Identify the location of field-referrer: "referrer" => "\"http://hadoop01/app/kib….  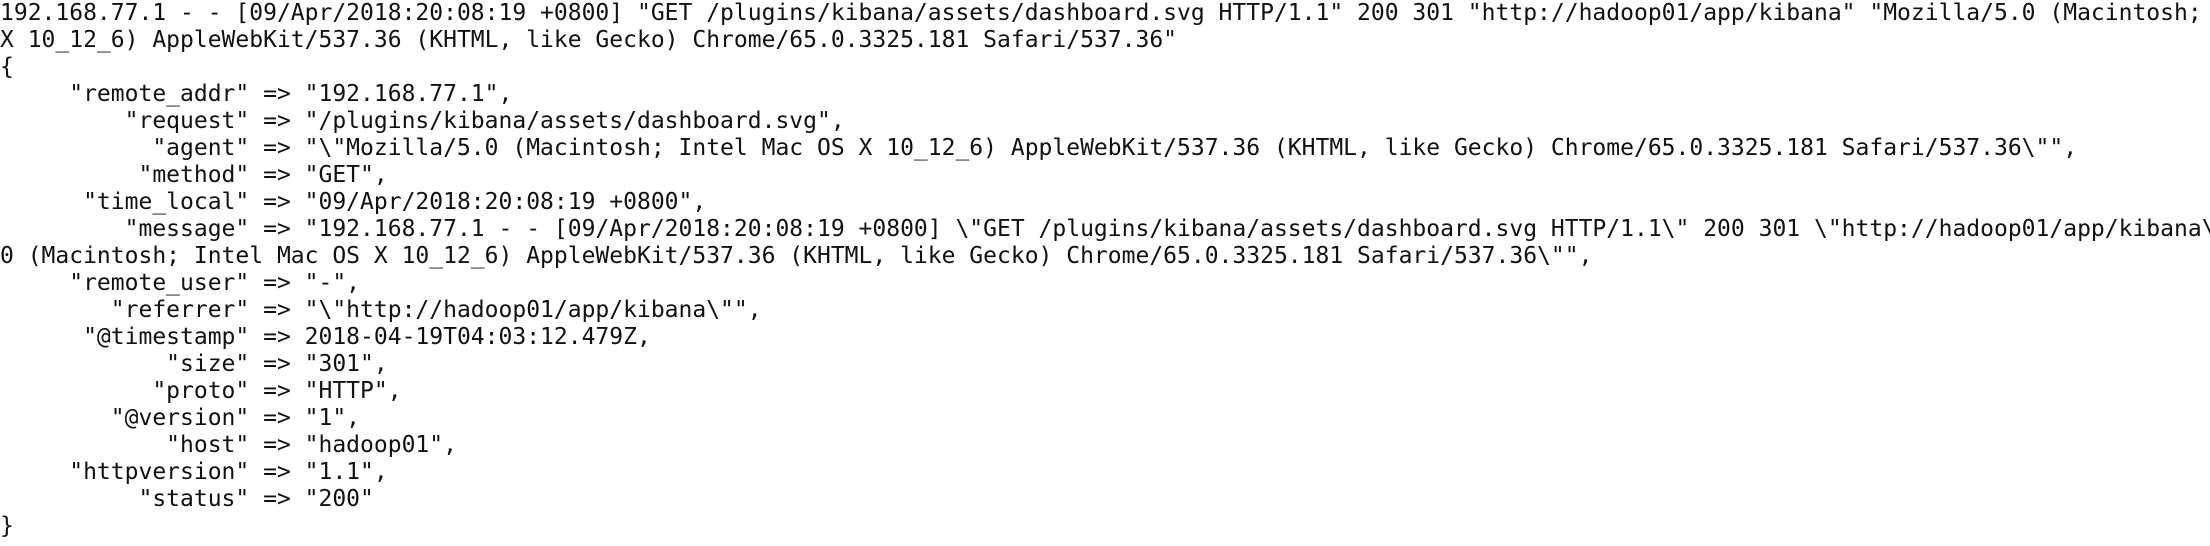
(381, 310).